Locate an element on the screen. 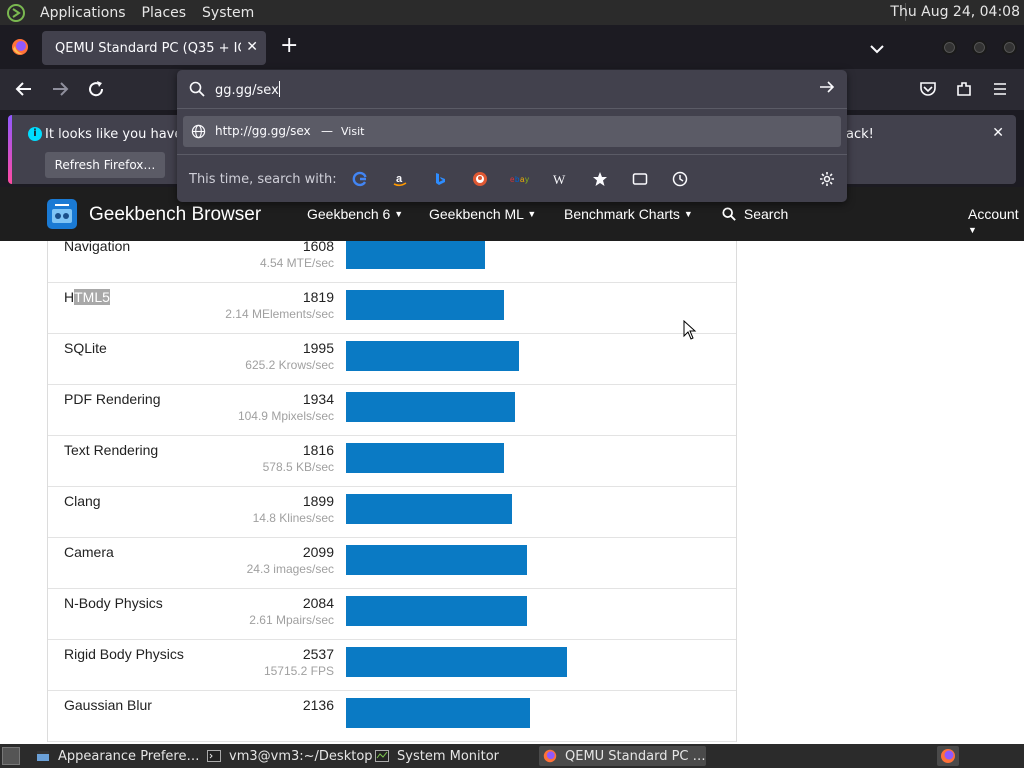  tab-title: QEMU Standard PC (Q35 + ICH9 is located at coordinates (148, 48).